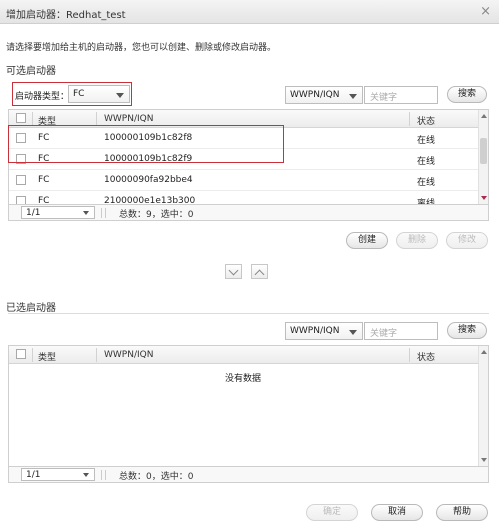 This screenshot has width=499, height=530. What do you see at coordinates (66, 15) in the screenshot?
I see `dialog-title: 增加启动器：Redhat_test` at bounding box center [66, 15].